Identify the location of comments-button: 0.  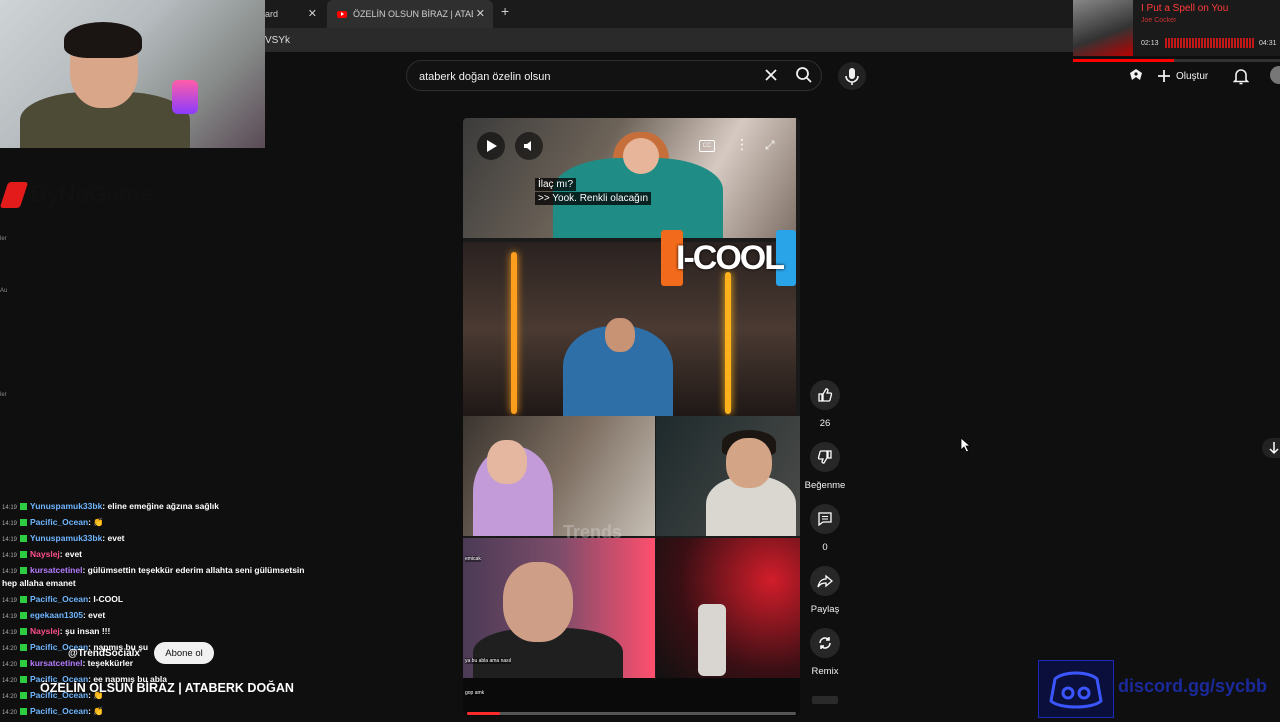
(825, 528).